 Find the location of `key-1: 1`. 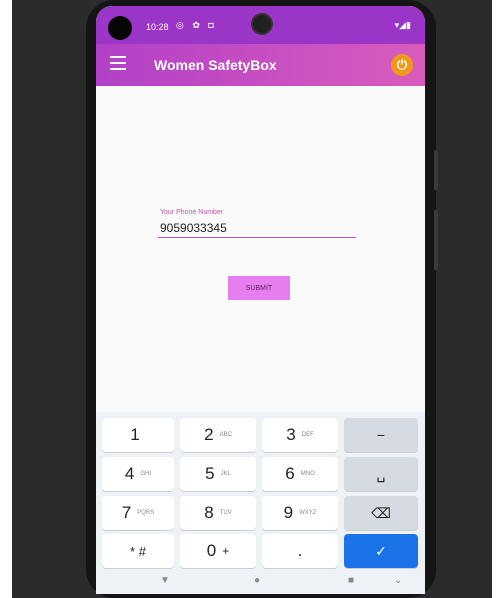

key-1: 1 is located at coordinates (138, 435).